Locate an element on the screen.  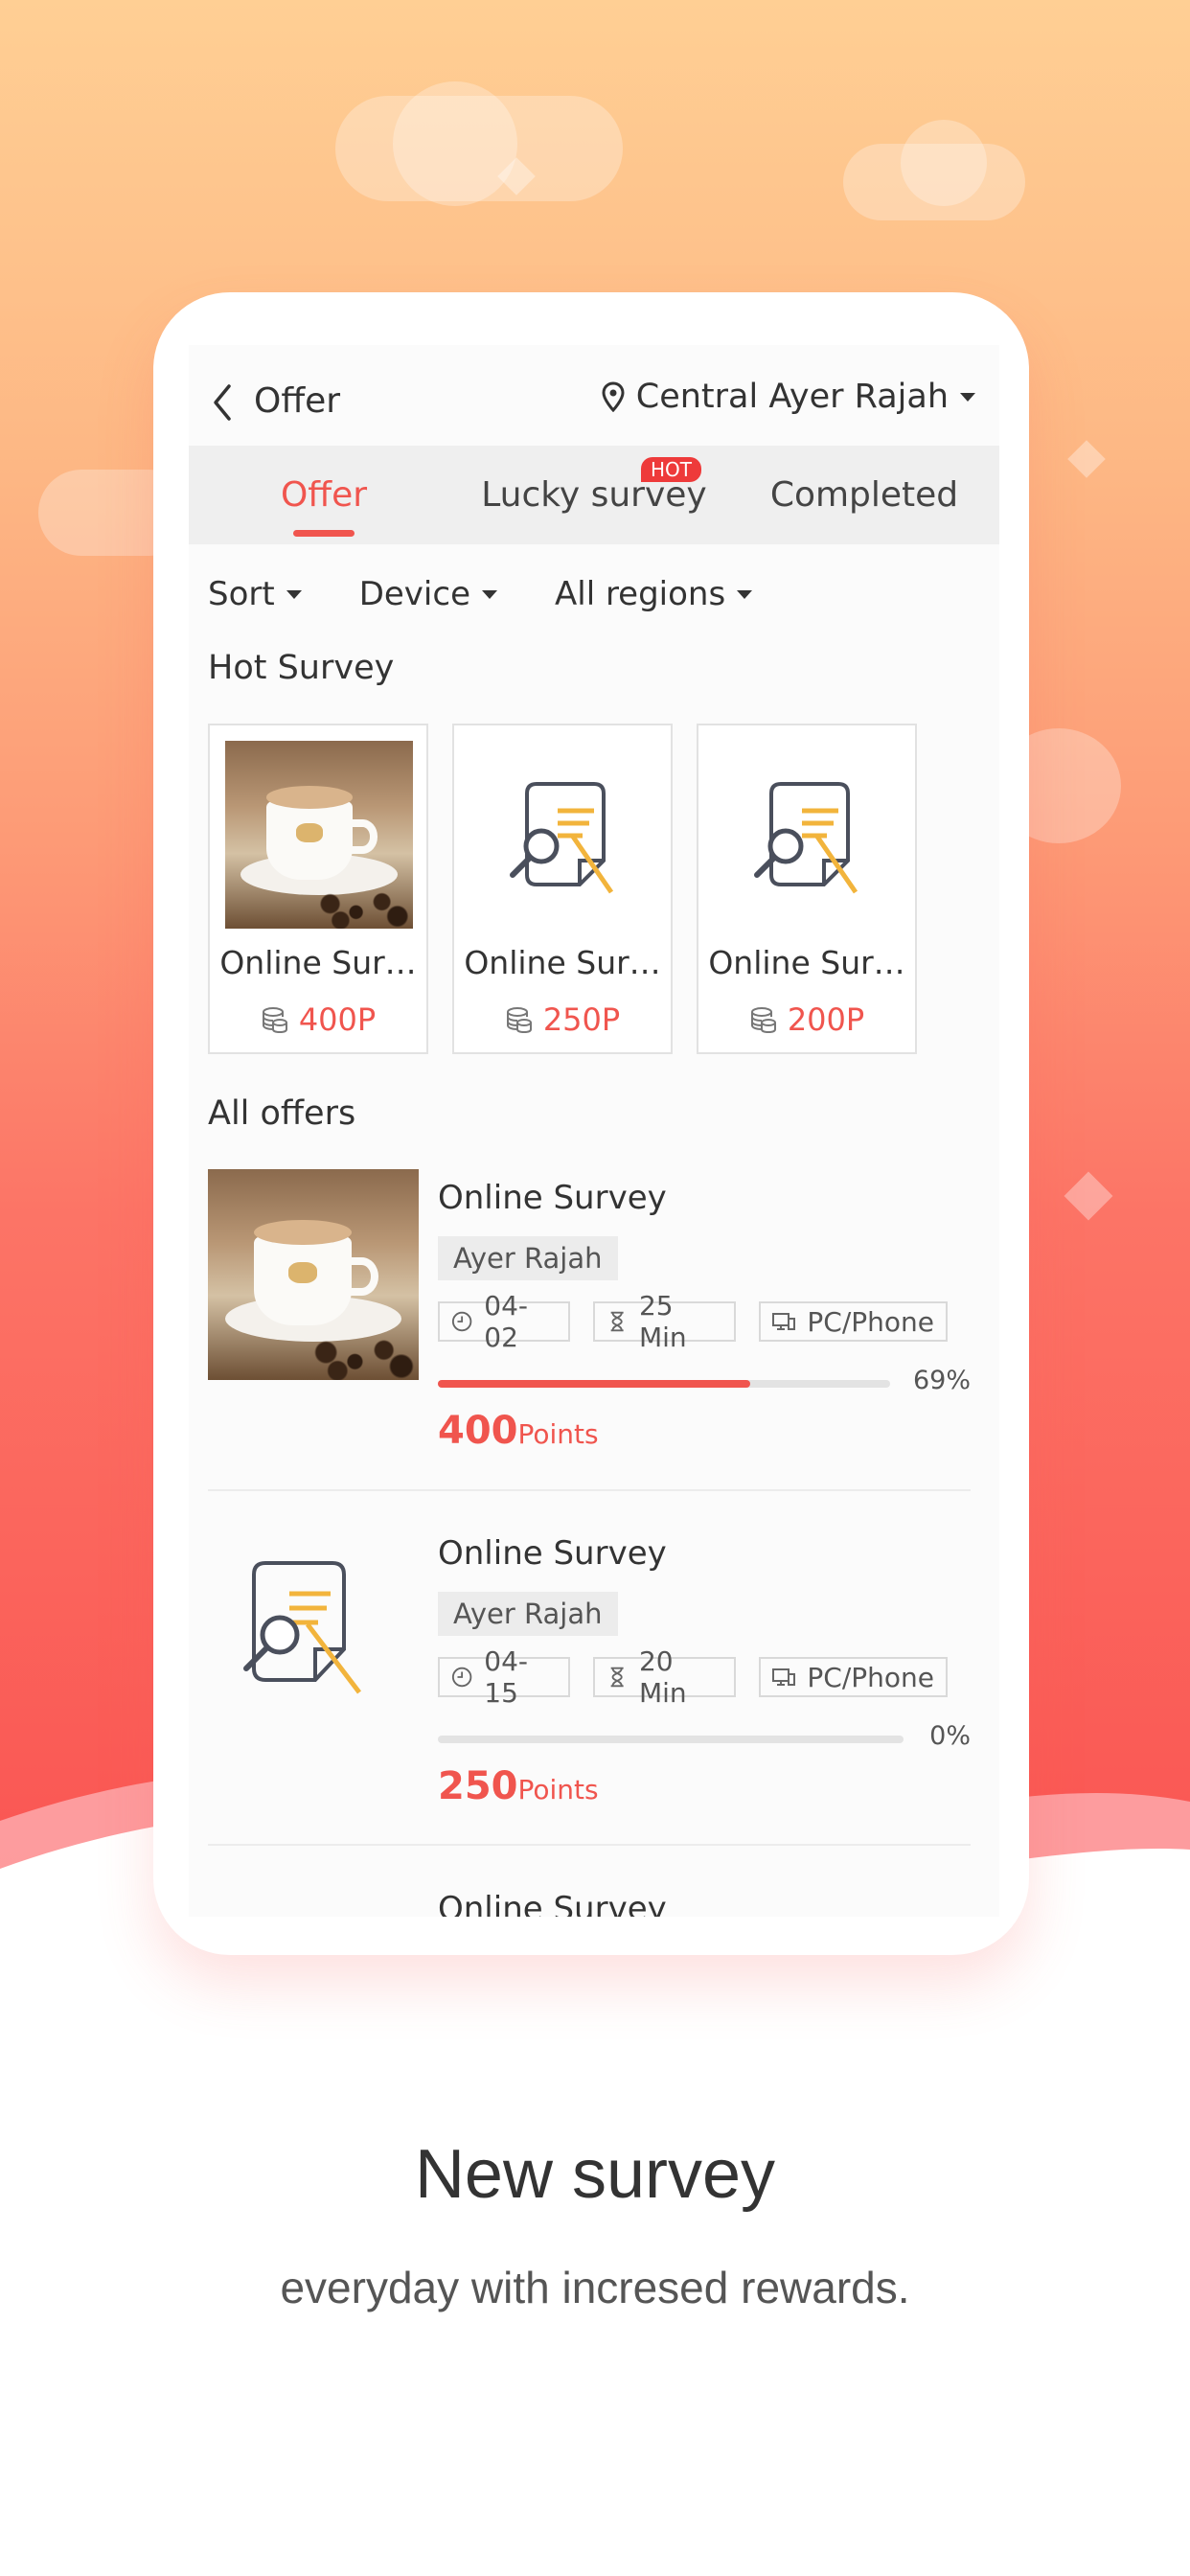
hot-survey-card: Online Sur… 400P is located at coordinates (318, 889).